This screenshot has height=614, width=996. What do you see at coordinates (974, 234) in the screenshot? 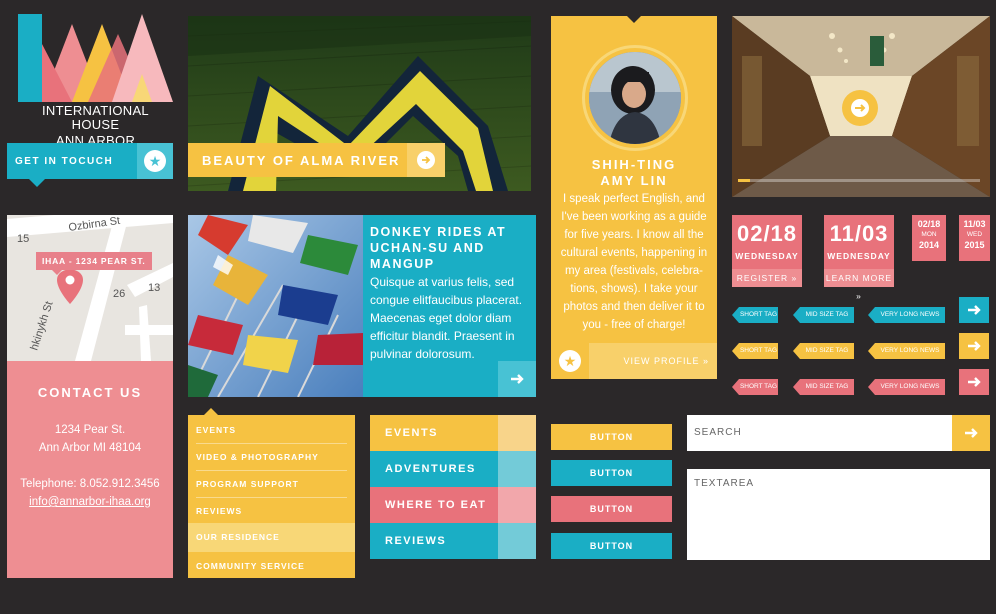
I see `date-weekday: WED` at bounding box center [974, 234].